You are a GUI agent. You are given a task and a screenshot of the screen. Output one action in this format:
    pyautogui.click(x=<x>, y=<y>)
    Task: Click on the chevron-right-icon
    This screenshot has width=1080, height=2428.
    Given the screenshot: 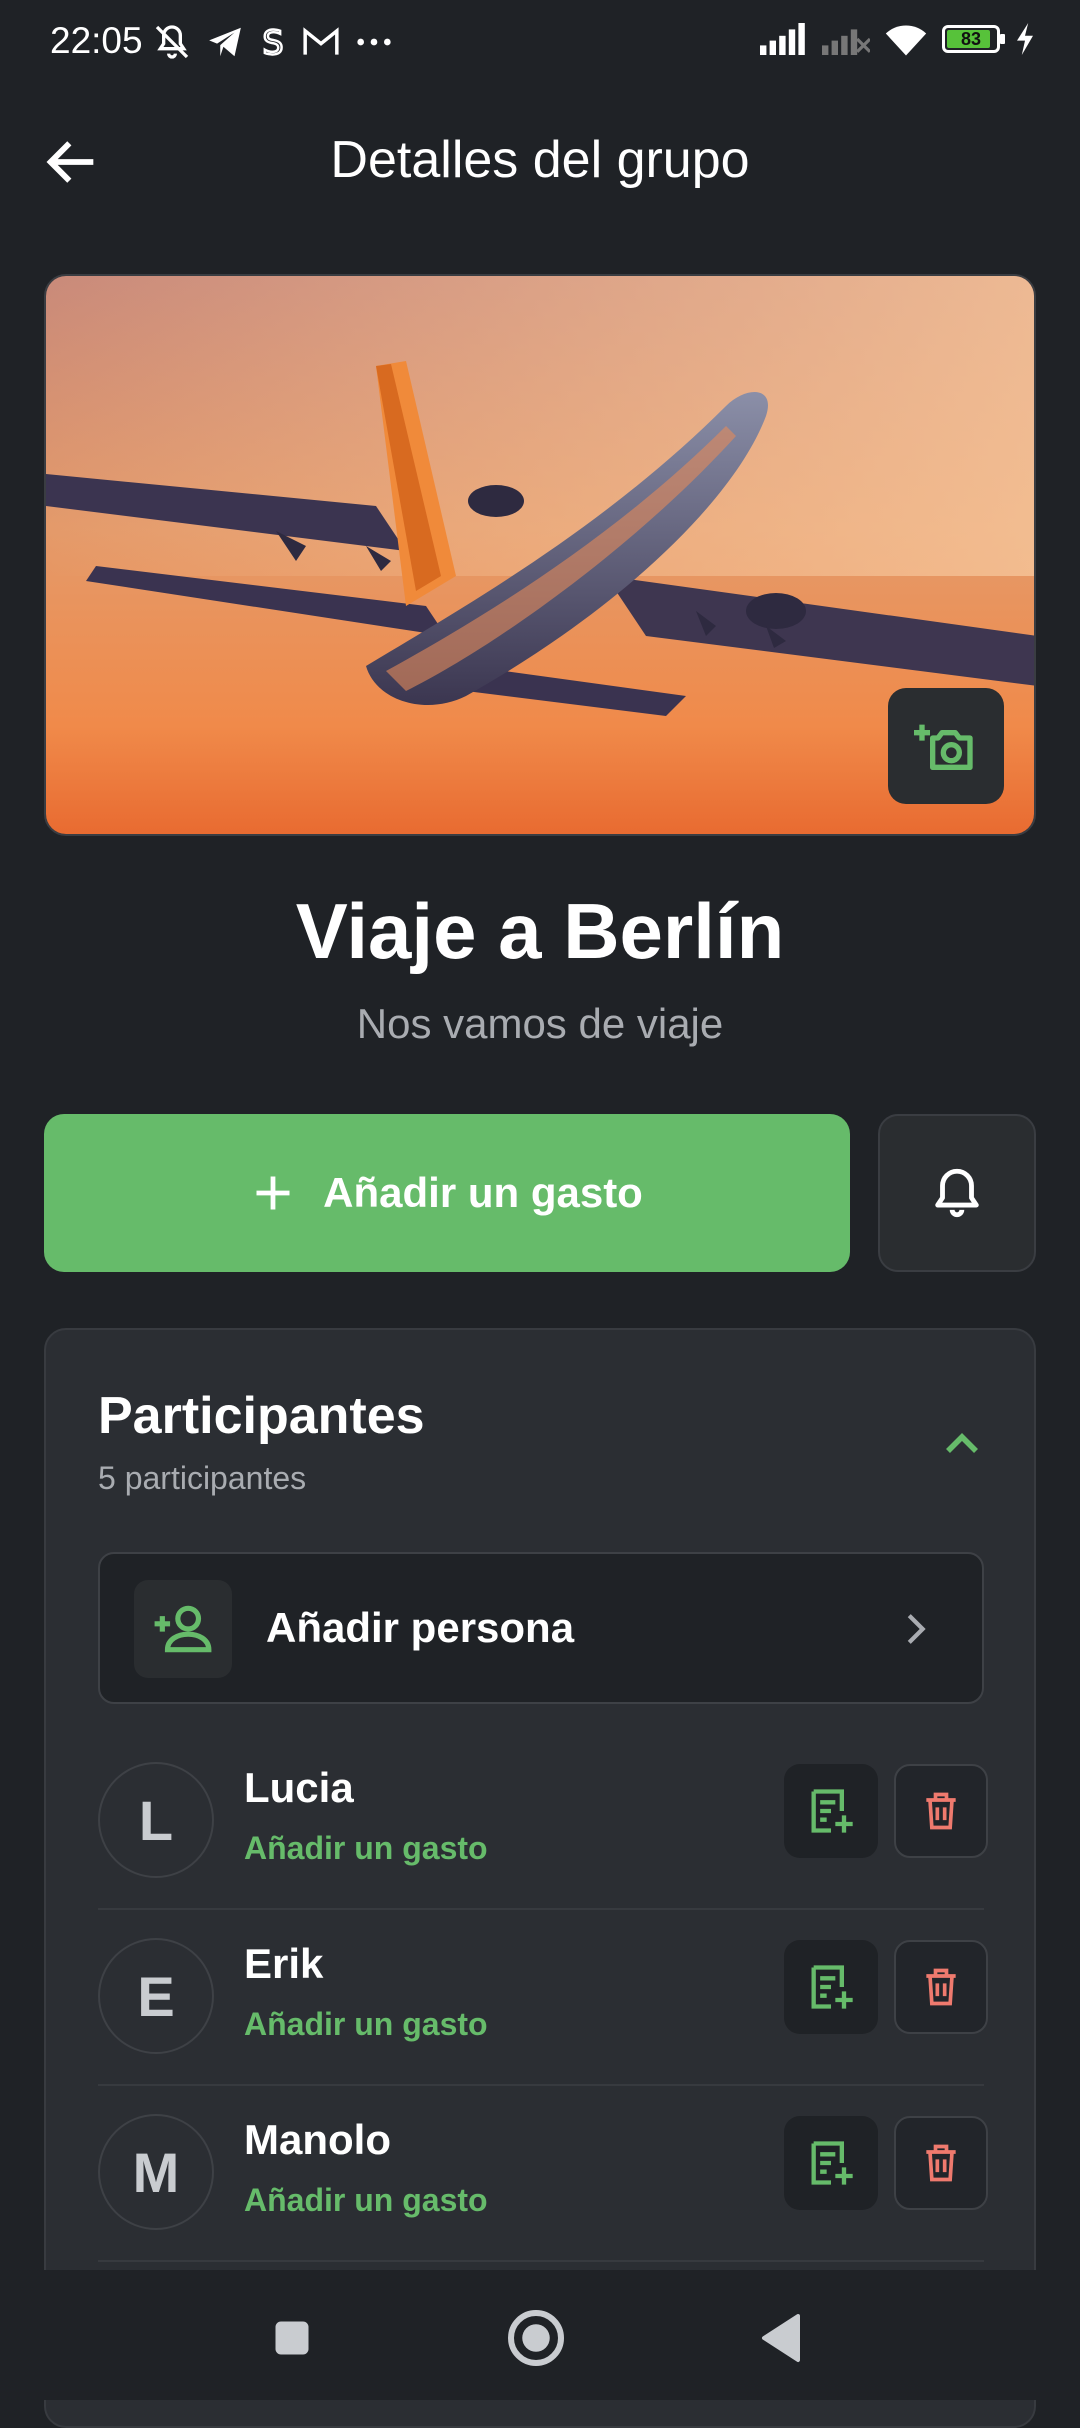 What is the action you would take?
    pyautogui.click(x=916, y=1629)
    